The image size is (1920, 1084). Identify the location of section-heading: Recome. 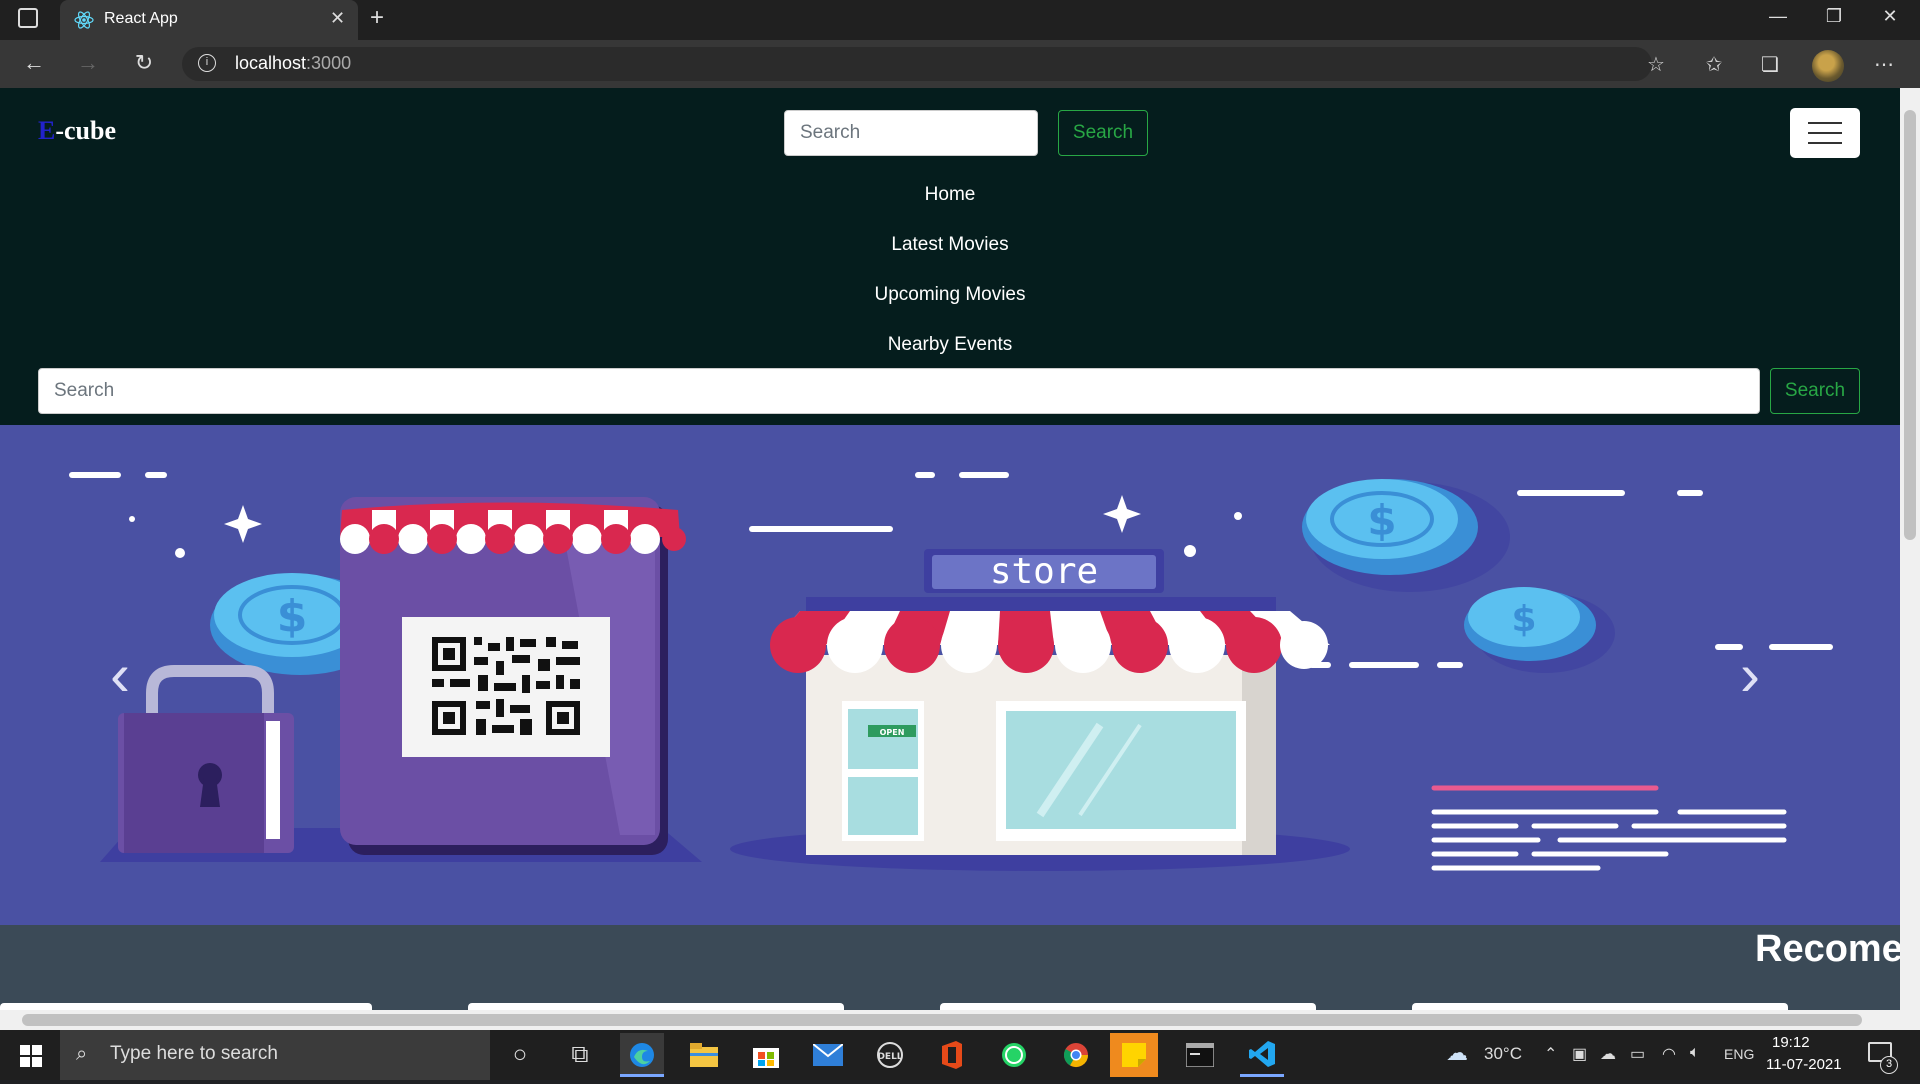
(1827, 949).